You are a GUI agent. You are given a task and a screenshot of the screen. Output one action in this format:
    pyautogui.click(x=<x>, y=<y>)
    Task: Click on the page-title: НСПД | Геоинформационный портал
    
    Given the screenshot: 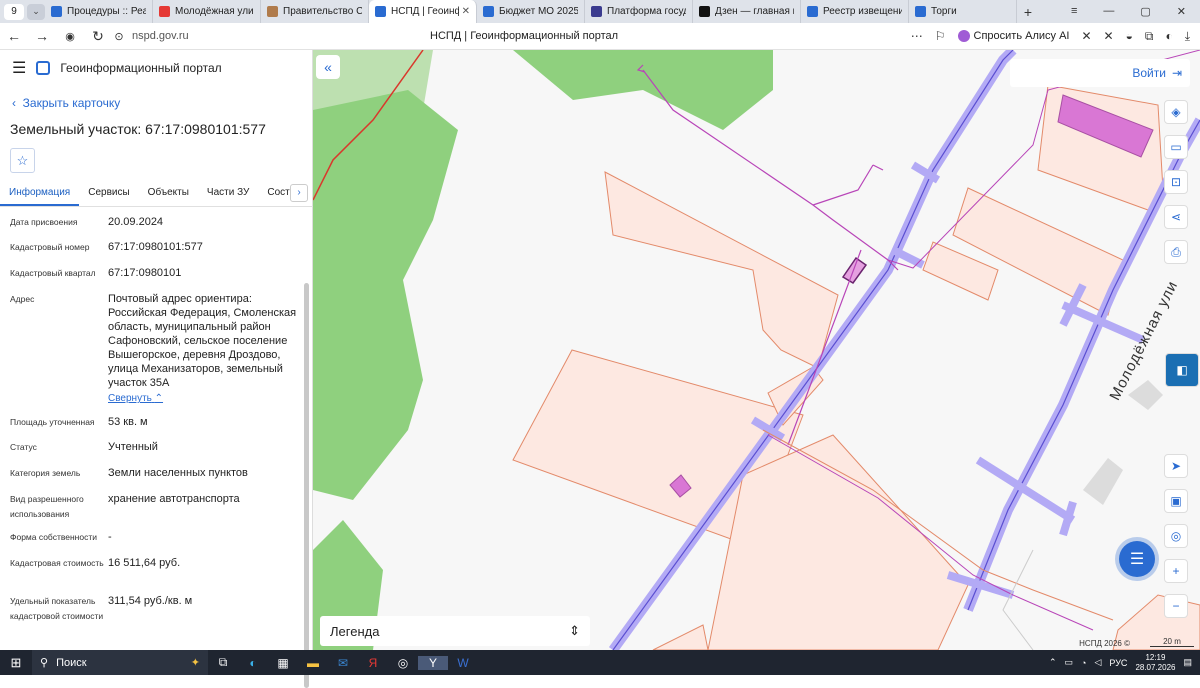 What is the action you would take?
    pyautogui.click(x=524, y=36)
    